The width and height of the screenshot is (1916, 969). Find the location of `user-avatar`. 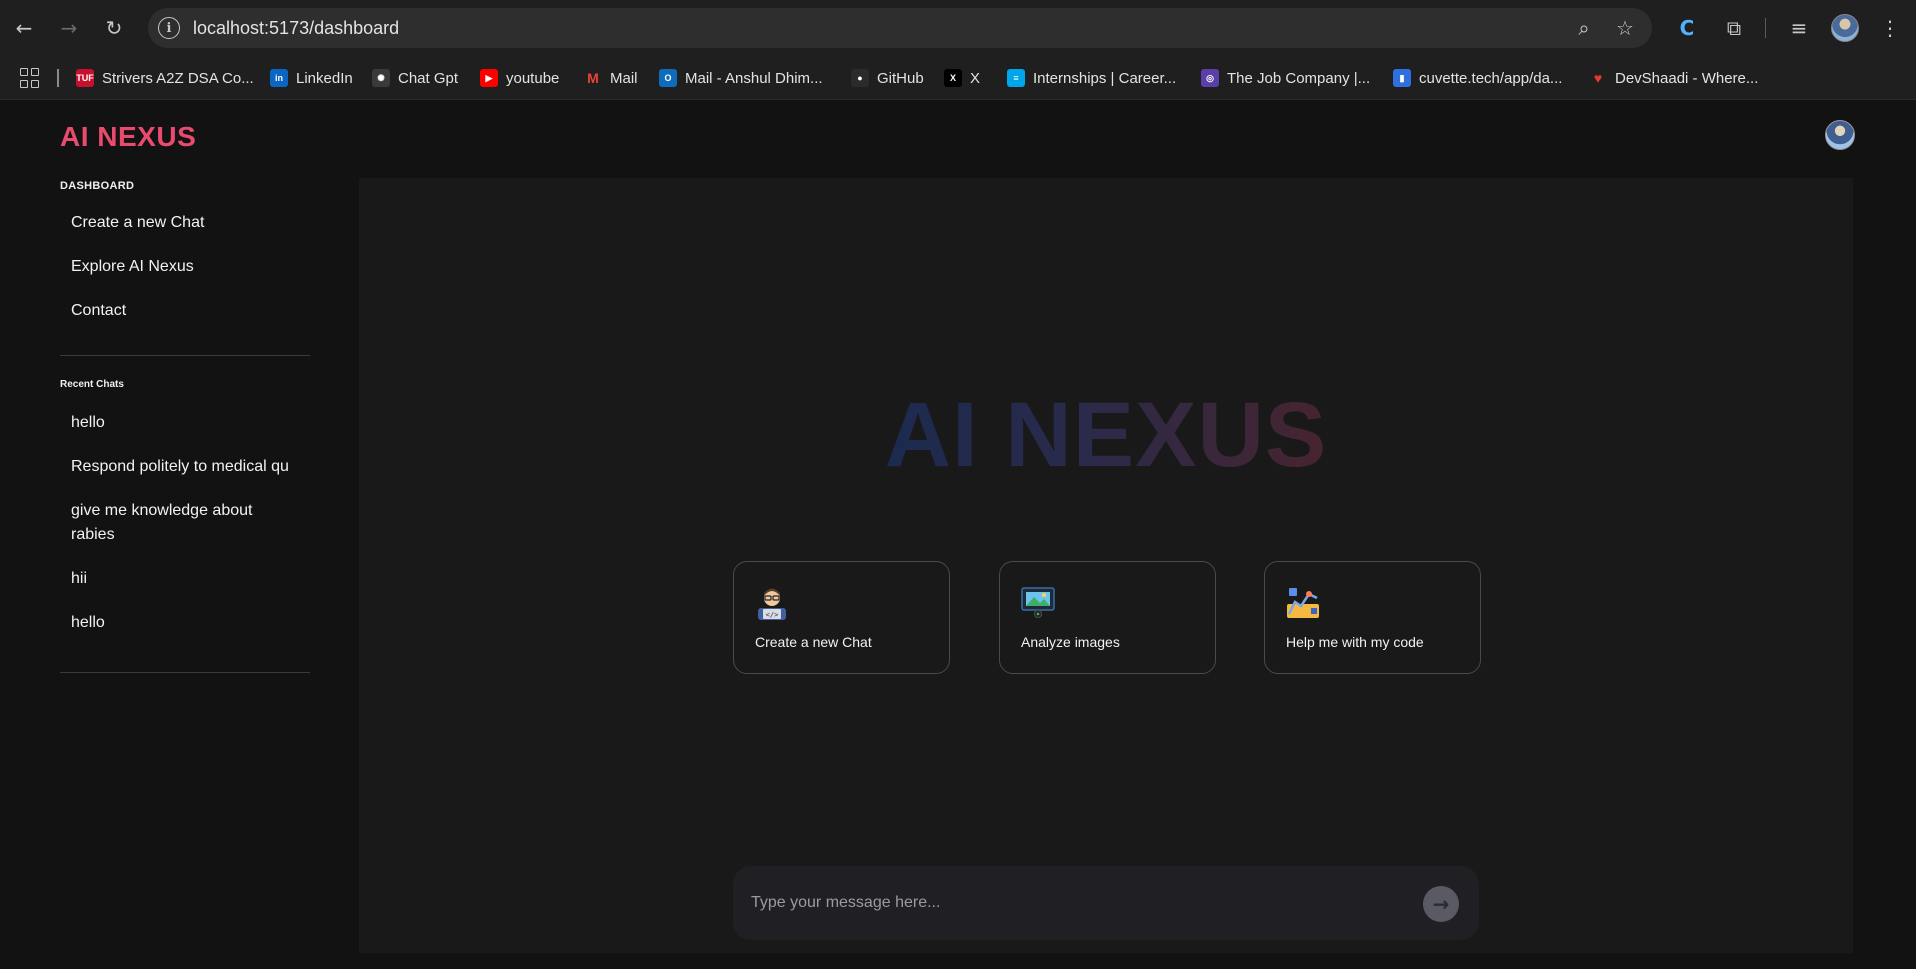

user-avatar is located at coordinates (1840, 135).